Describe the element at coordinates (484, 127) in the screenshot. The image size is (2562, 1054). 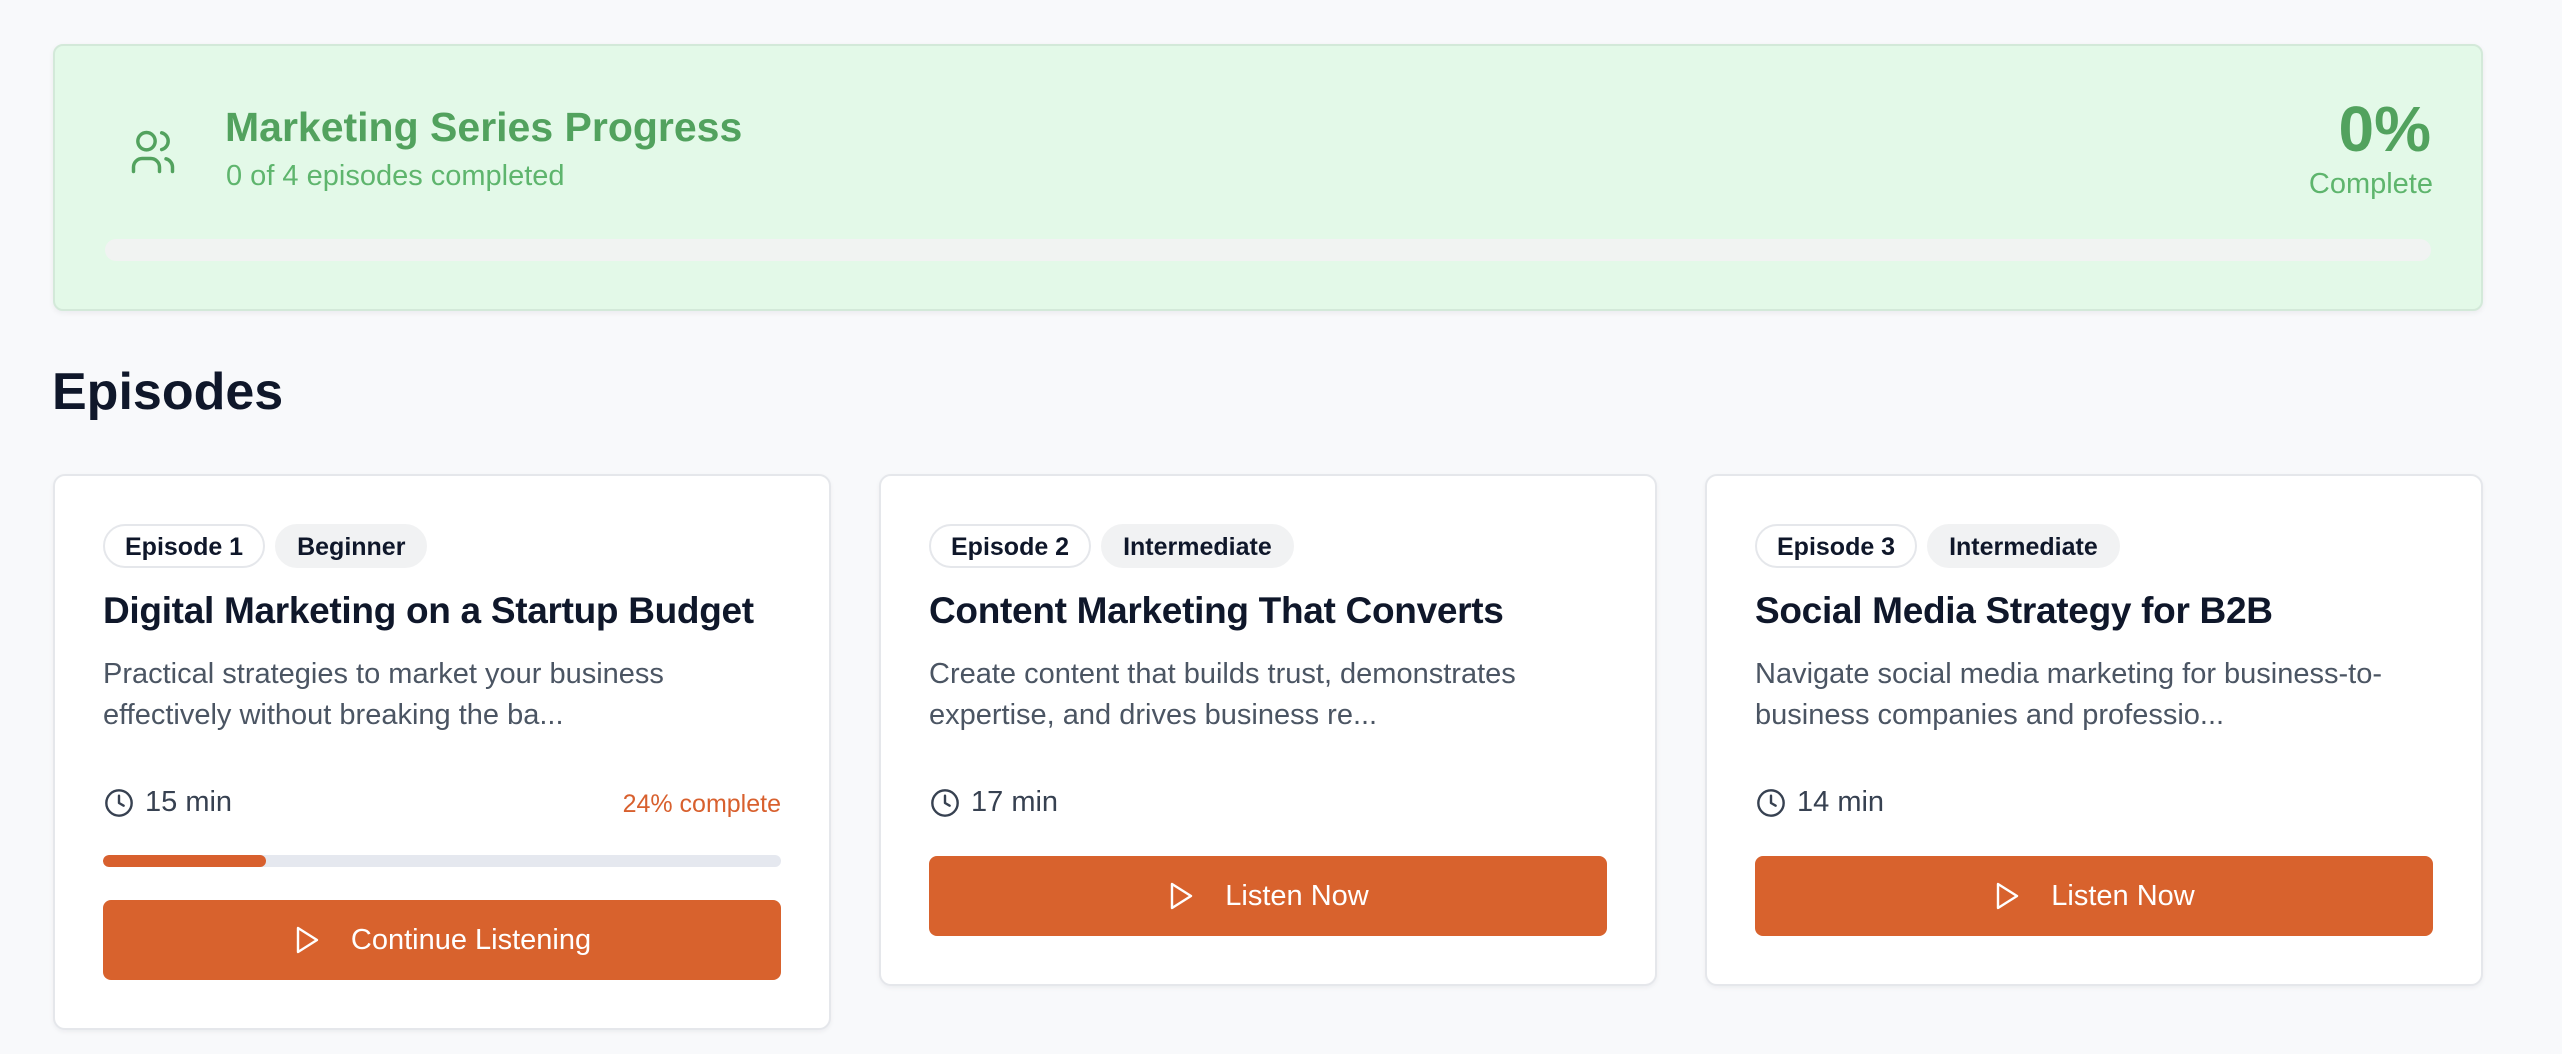
I see `series-progress-title: Marketing Series Progress` at that location.